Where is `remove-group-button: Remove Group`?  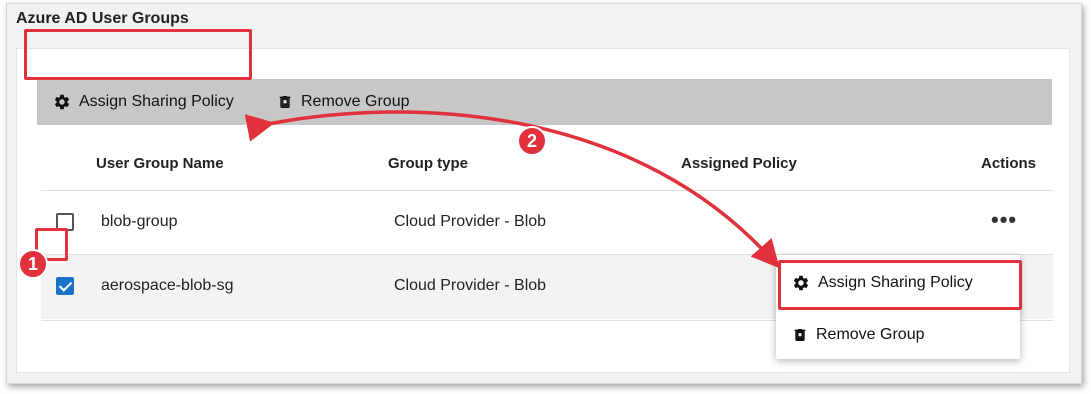 remove-group-button: Remove Group is located at coordinates (343, 102).